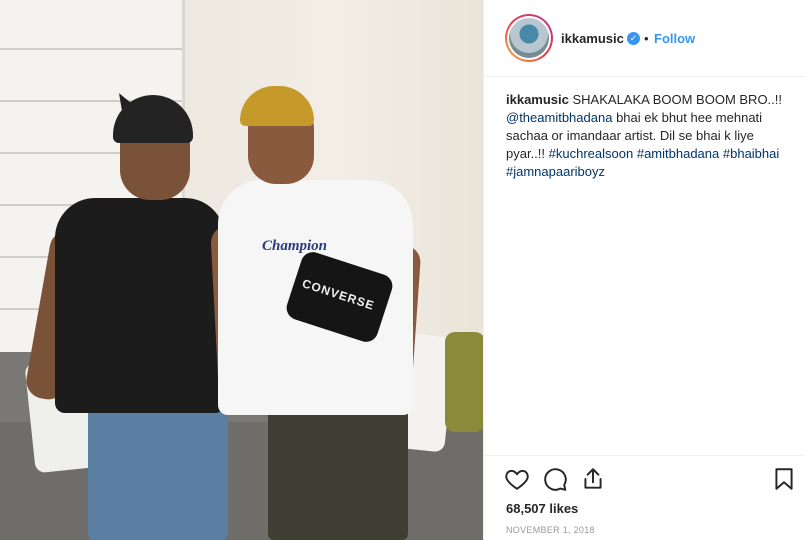 This screenshot has height=540, width=805. Describe the element at coordinates (550, 530) in the screenshot. I see `post-date: NOVEMBER 1, 2018` at that location.